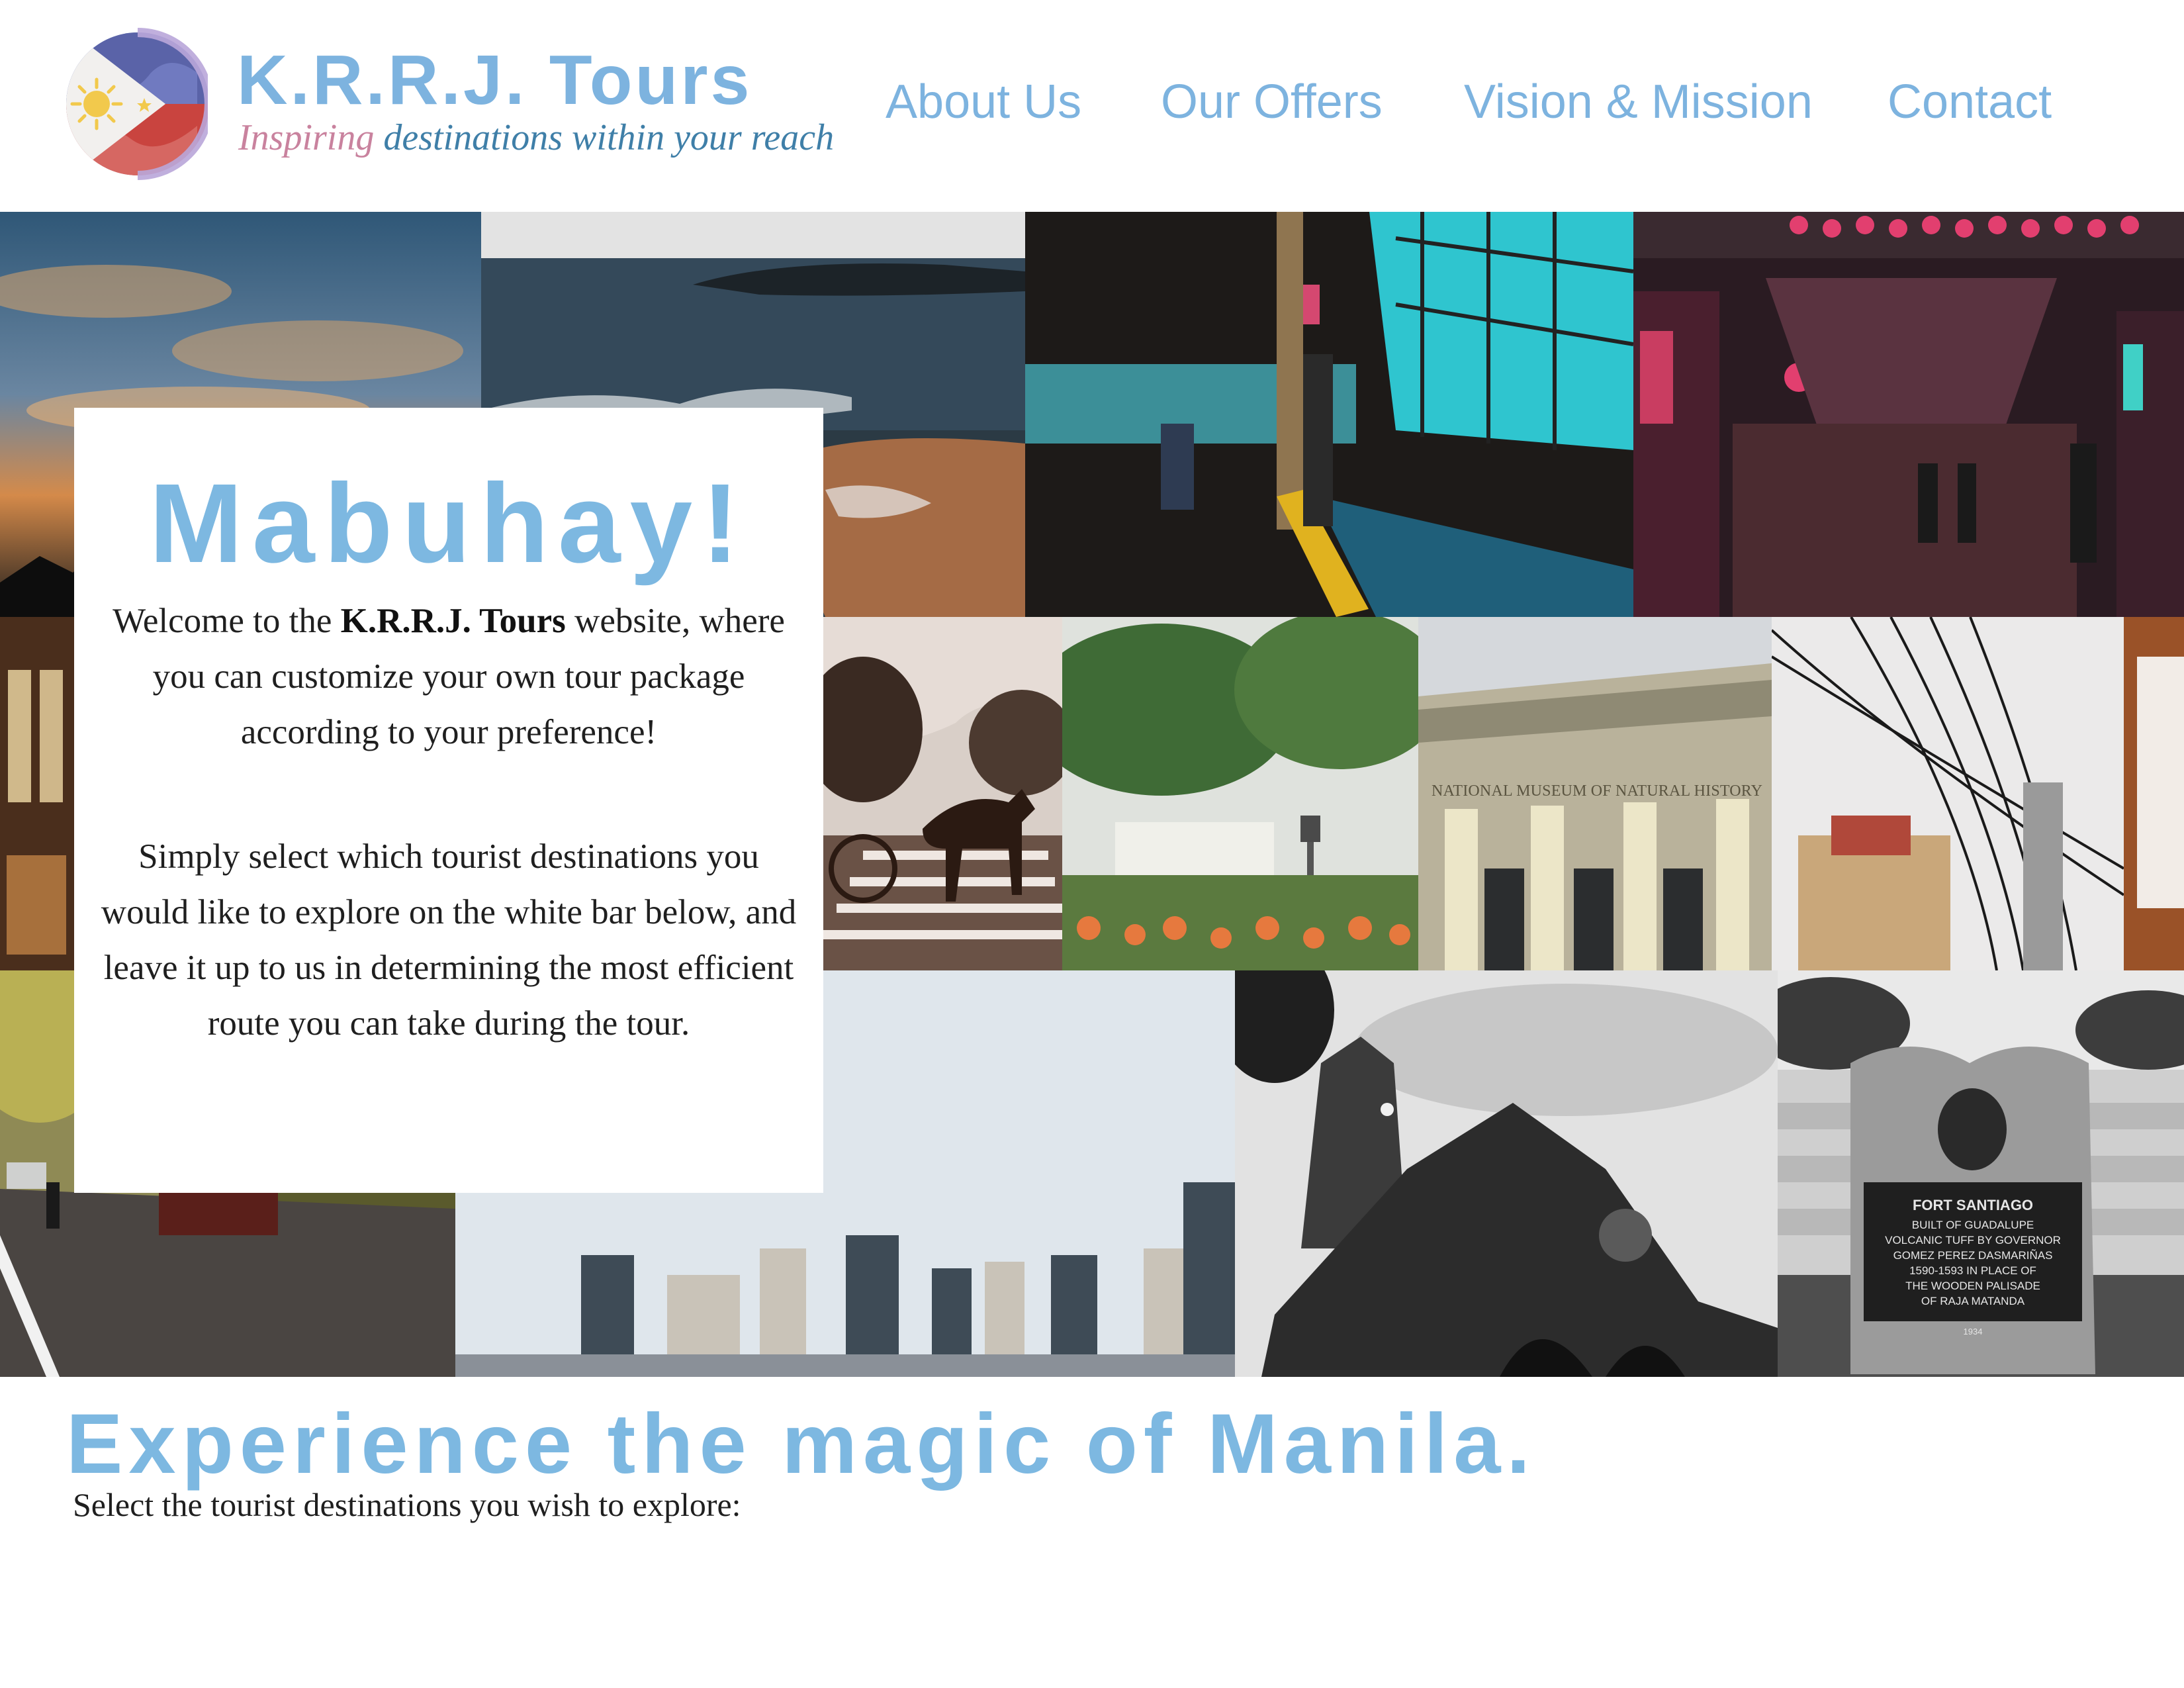 Image resolution: width=2184 pixels, height=1688 pixels. Describe the element at coordinates (1973, 1205) in the screenshot. I see `marker-title: FORT SANTIAGO` at that location.